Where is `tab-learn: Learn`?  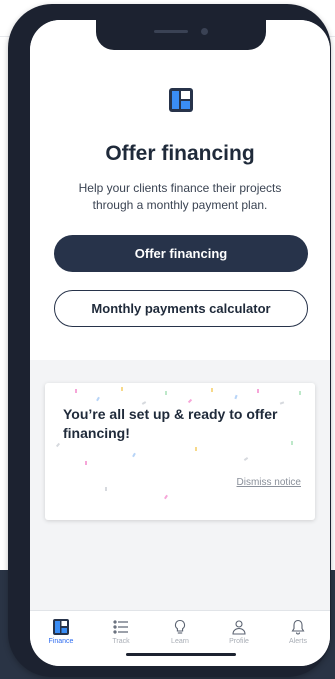
tab-learn: Learn is located at coordinates (180, 632).